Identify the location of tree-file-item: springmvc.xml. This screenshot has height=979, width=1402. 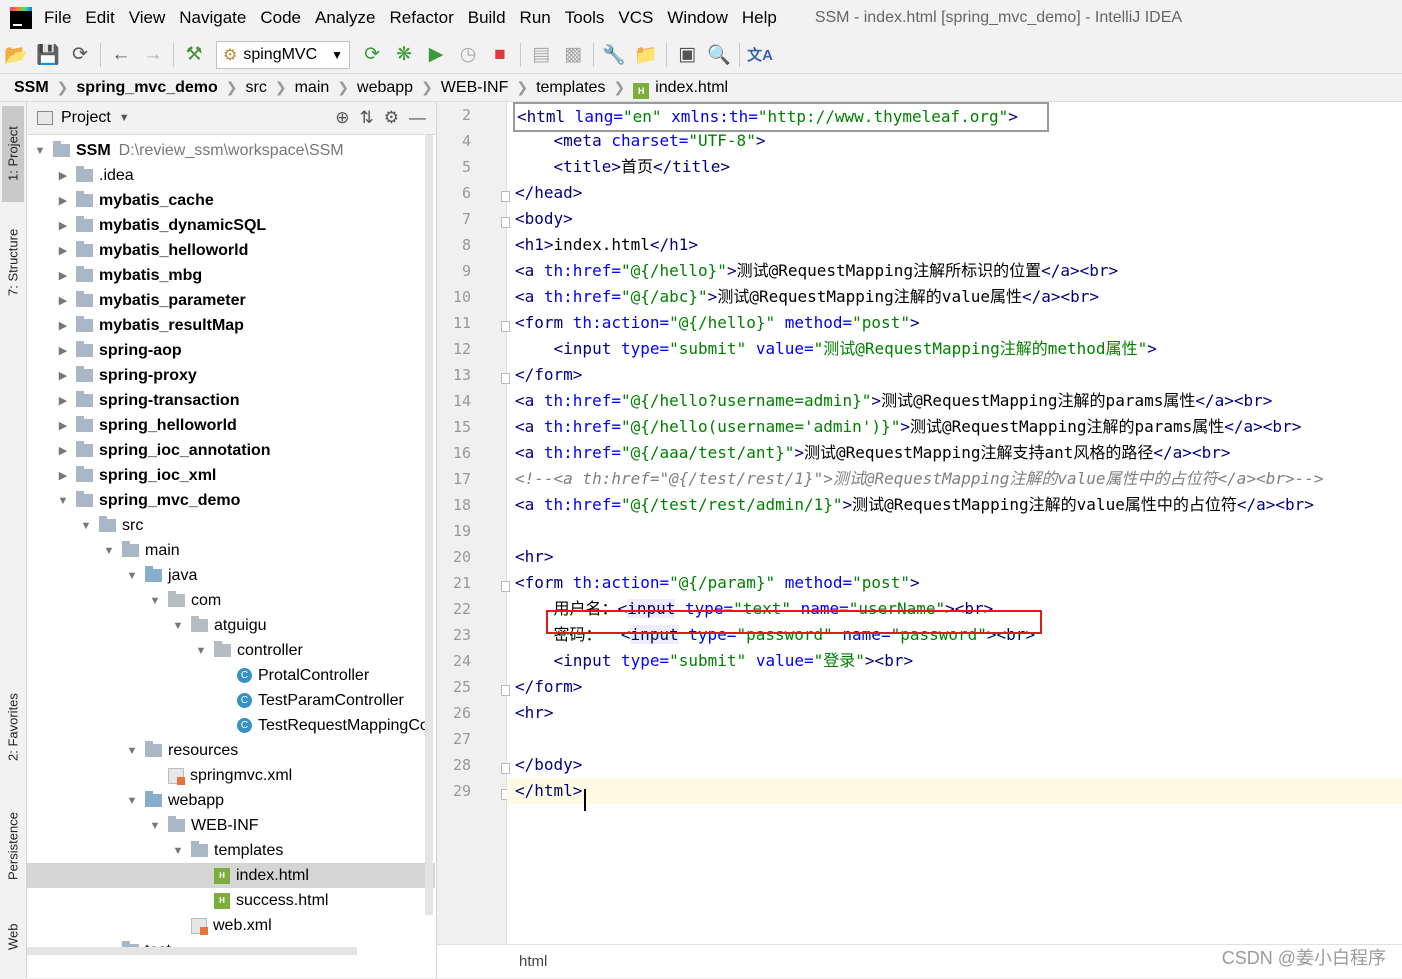
(231, 775).